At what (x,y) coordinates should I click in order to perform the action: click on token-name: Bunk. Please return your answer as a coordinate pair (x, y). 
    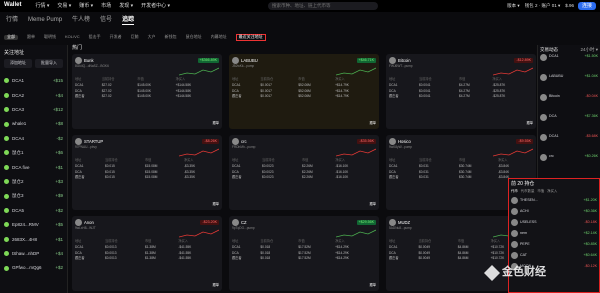
    Looking at the image, I should click on (89, 60).